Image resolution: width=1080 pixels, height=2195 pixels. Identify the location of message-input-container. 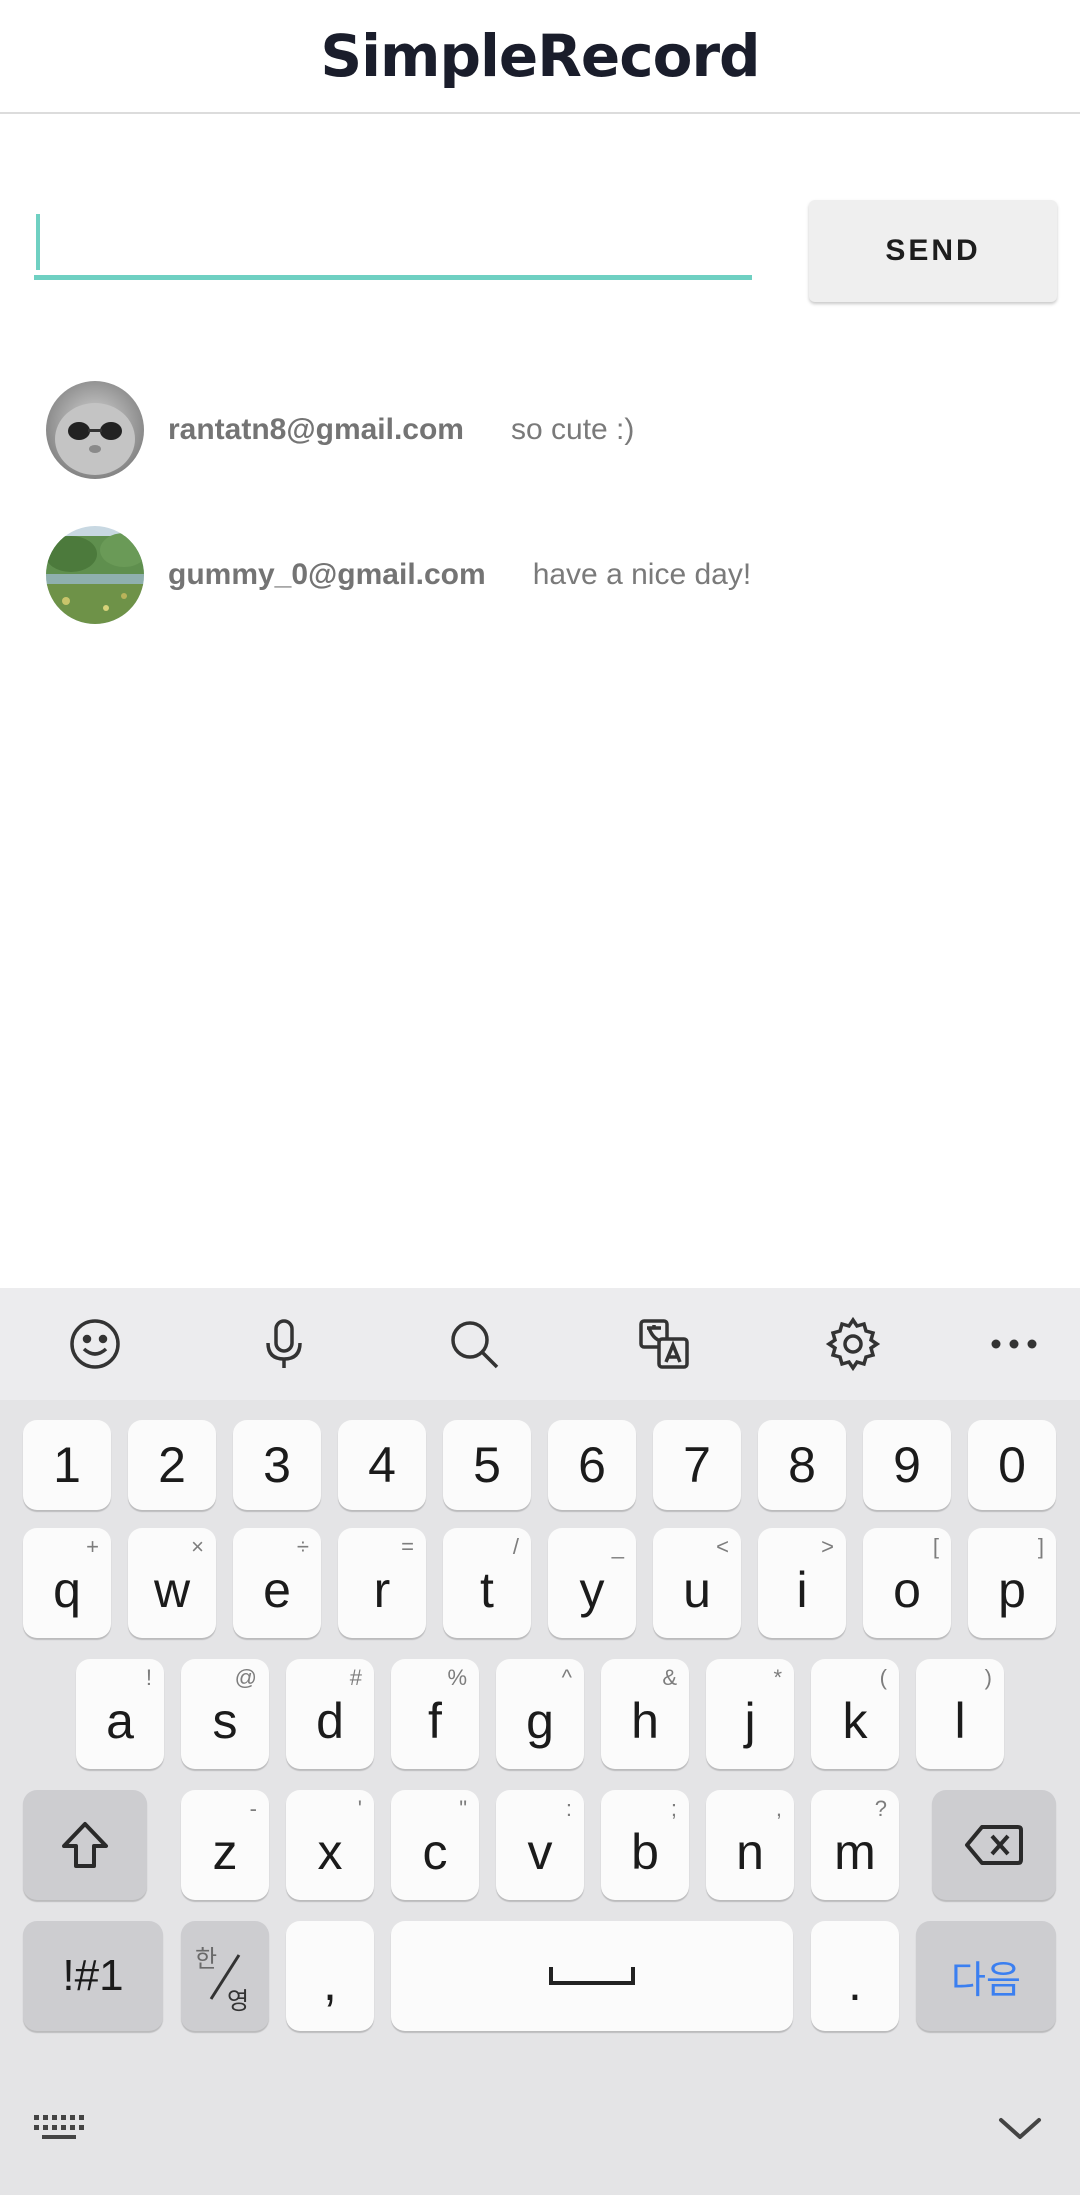
(393, 242).